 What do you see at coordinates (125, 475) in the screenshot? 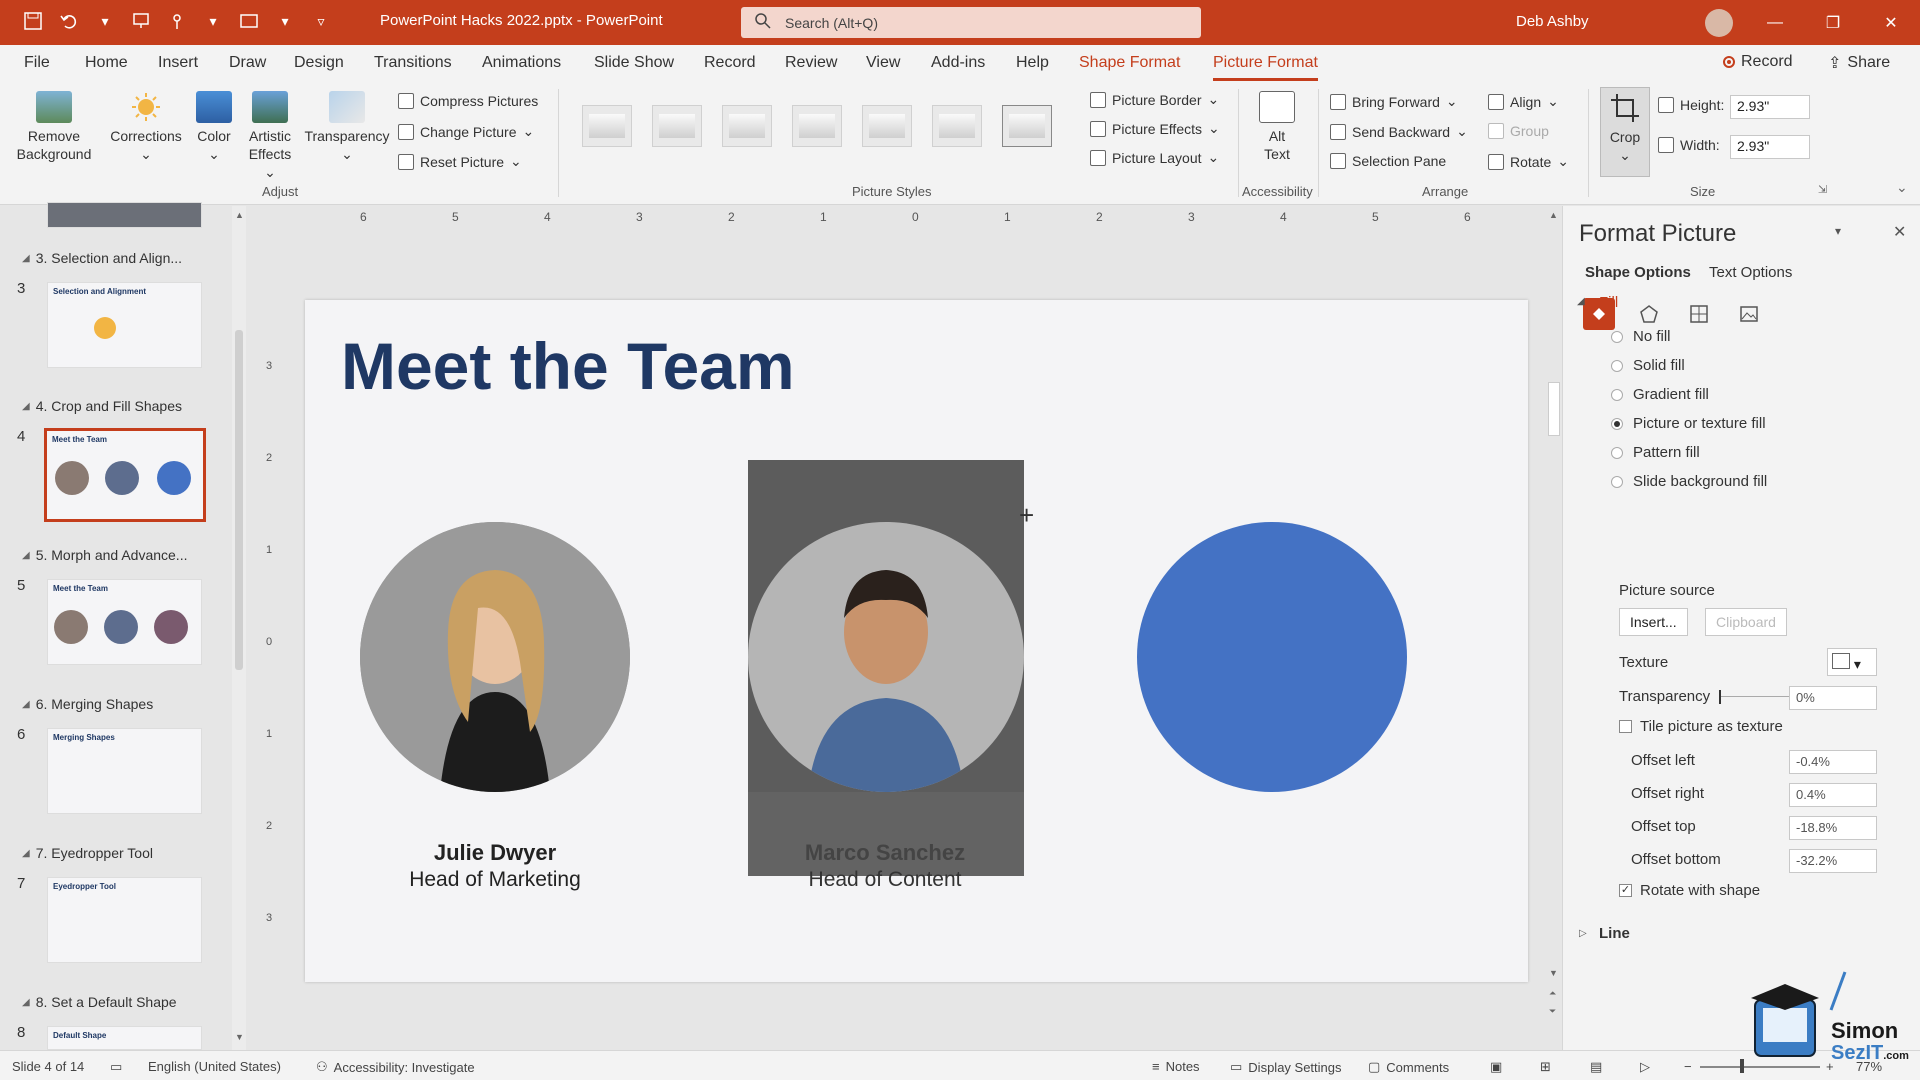
I see `slide-thumbnail-4: Meet the Team` at bounding box center [125, 475].